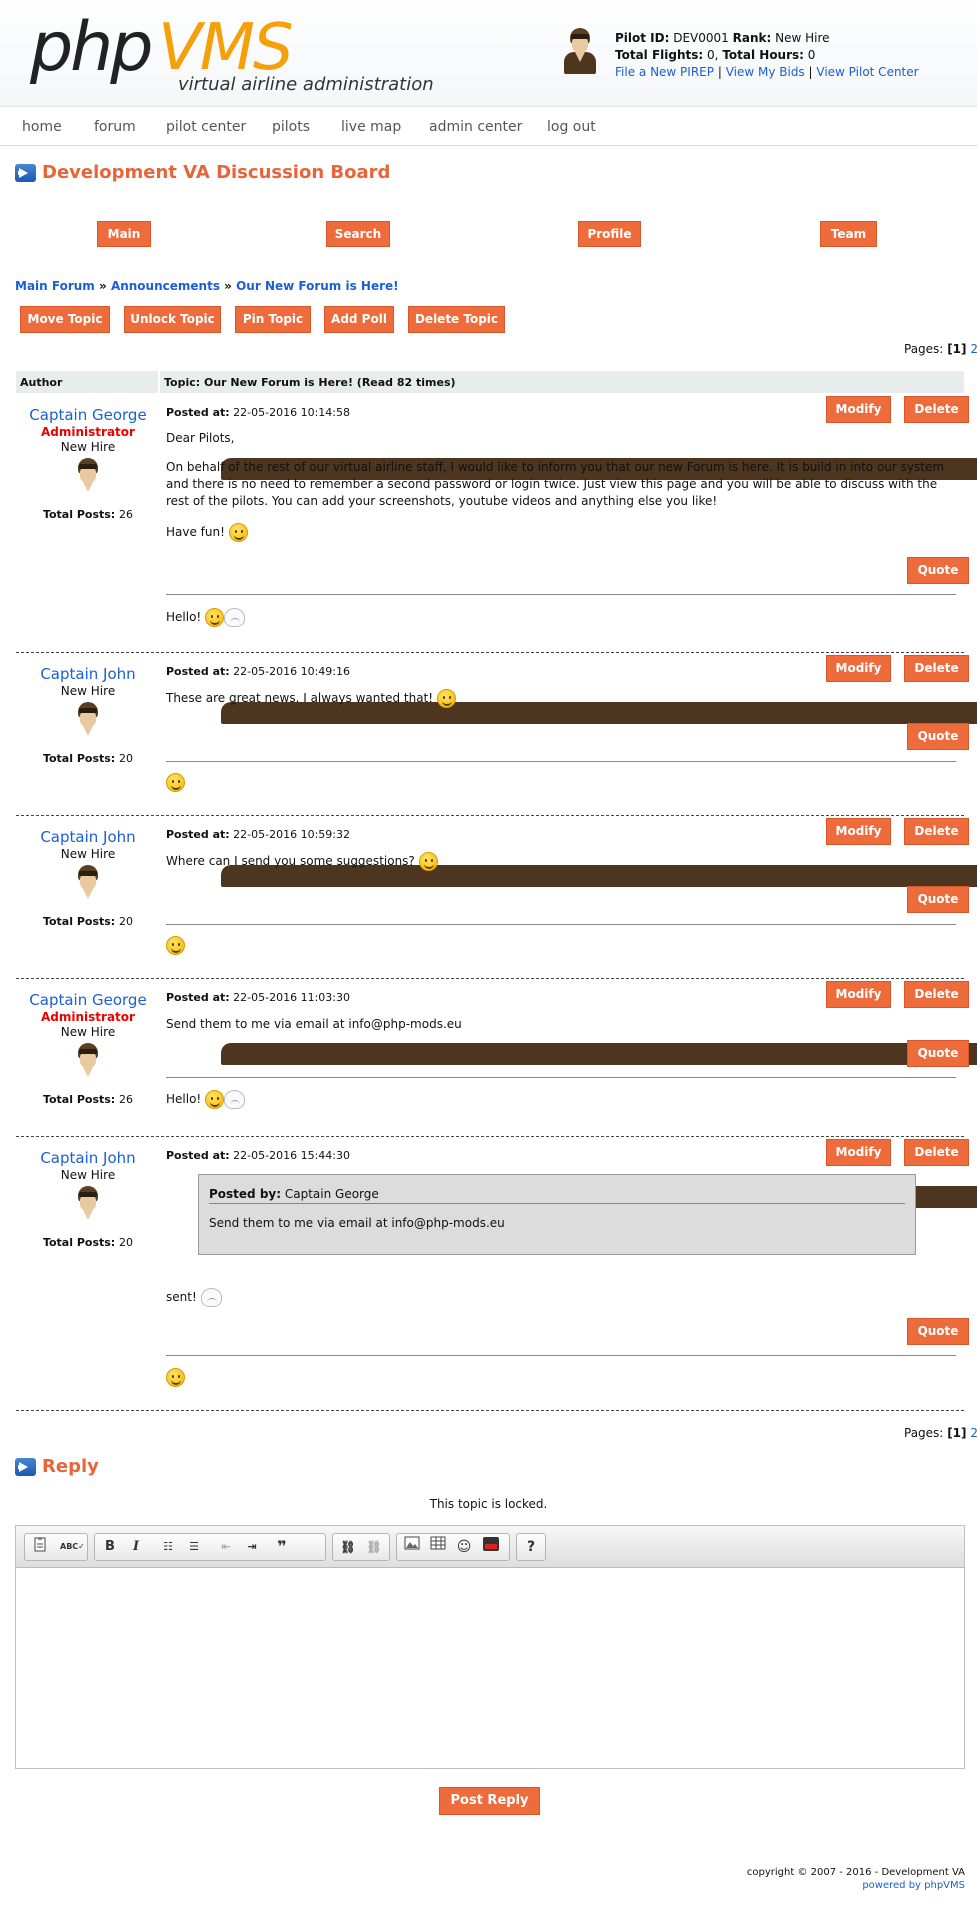  I want to click on editor-toolbar: ABC✓ B I ☷ ☰ ⇤ ⇥ ❞ ⛓ ⛓ ☺ ?, so click(490, 1547).